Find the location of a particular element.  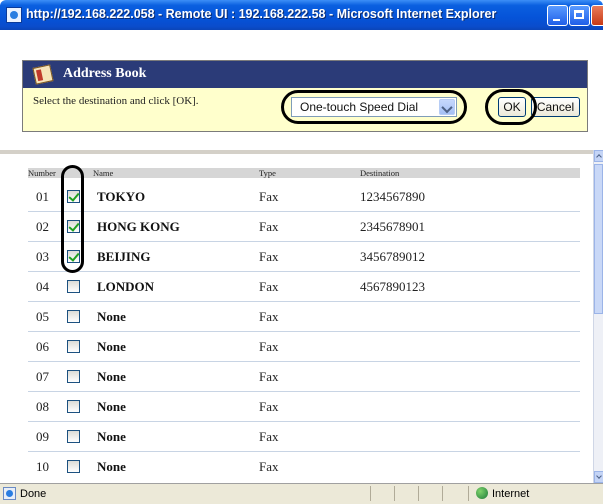

instruction-text: Select the destination and click [OK]. is located at coordinates (116, 101).